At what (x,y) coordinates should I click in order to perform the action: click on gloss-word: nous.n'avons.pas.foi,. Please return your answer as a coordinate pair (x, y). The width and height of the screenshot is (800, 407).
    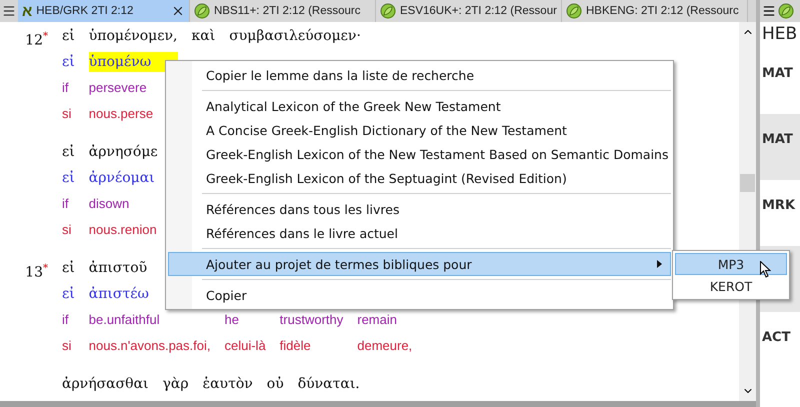
    Looking at the image, I should click on (149, 345).